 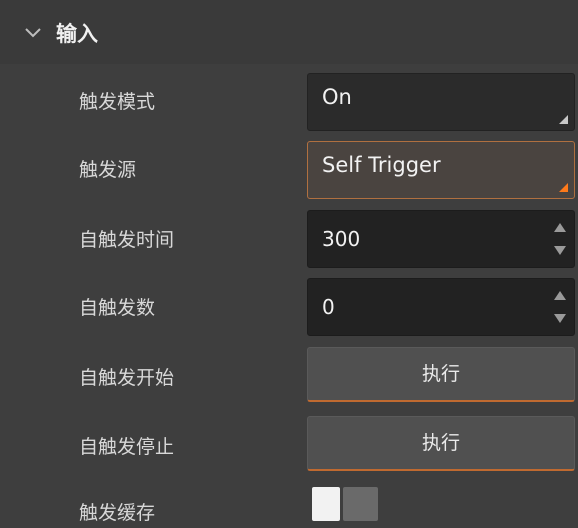 What do you see at coordinates (441, 374) in the screenshot?
I see `self-trigger-start-execute-button: 执行` at bounding box center [441, 374].